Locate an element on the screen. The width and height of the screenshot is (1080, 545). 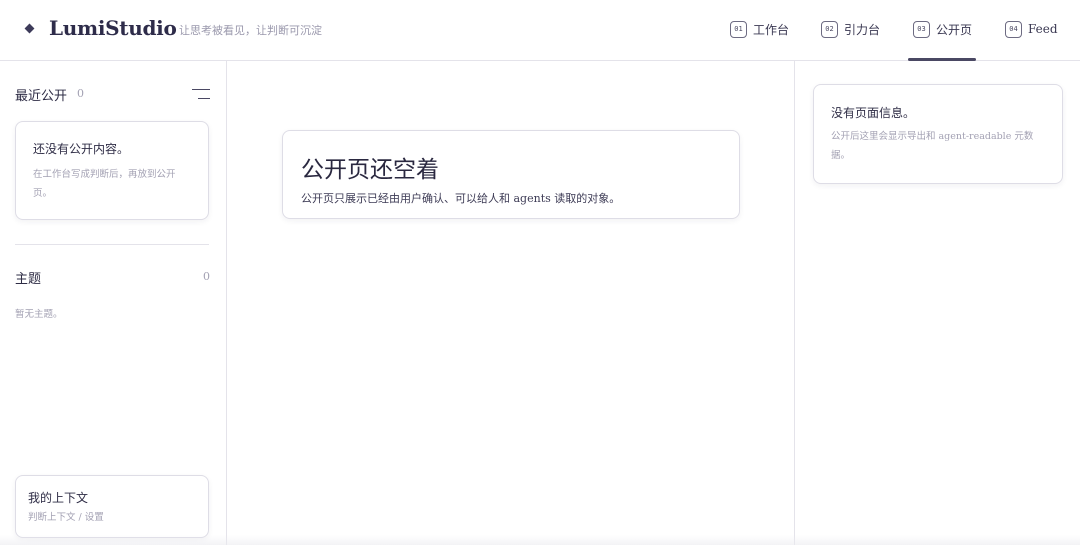
sidebar-divider is located at coordinates (112, 244).